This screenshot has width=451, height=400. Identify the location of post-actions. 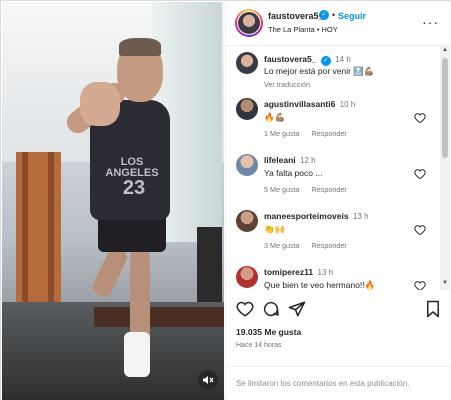
(338, 308).